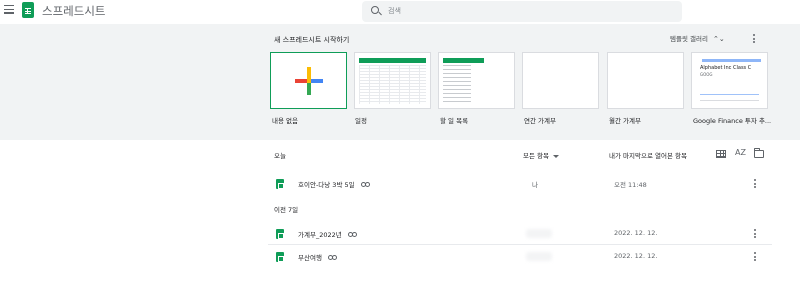 The image size is (800, 282). Describe the element at coordinates (645, 80) in the screenshot. I see `template-monthly-budget` at that location.